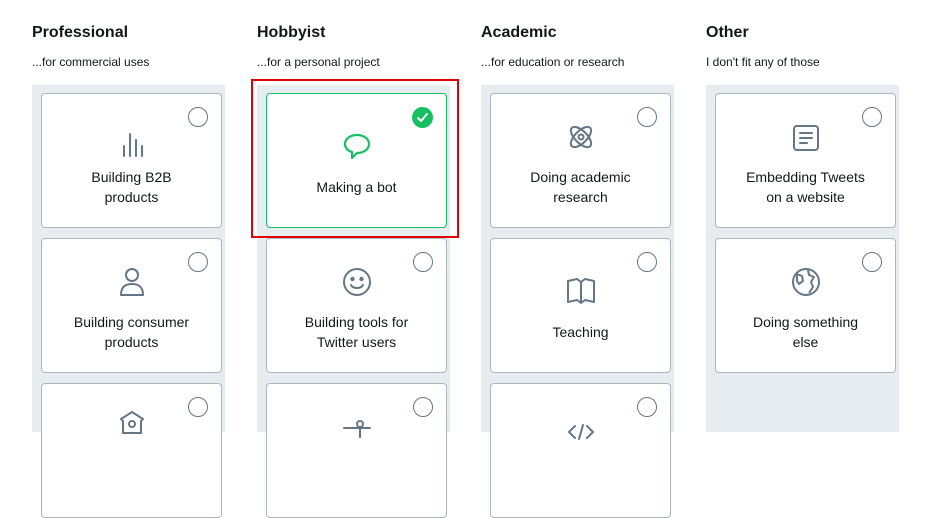  What do you see at coordinates (357, 146) in the screenshot?
I see `speech-bubble-icon` at bounding box center [357, 146].